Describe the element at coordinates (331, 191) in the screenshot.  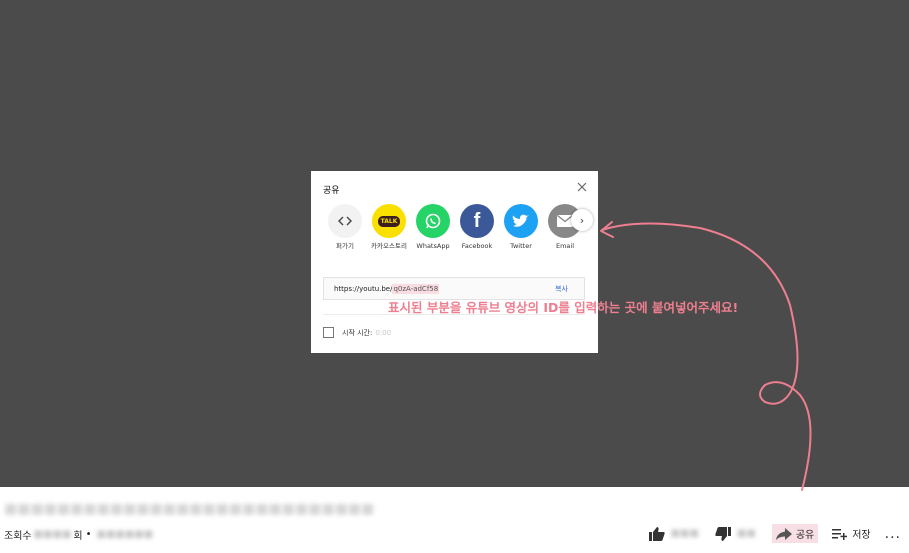
I see `dialog-title: 공유` at that location.